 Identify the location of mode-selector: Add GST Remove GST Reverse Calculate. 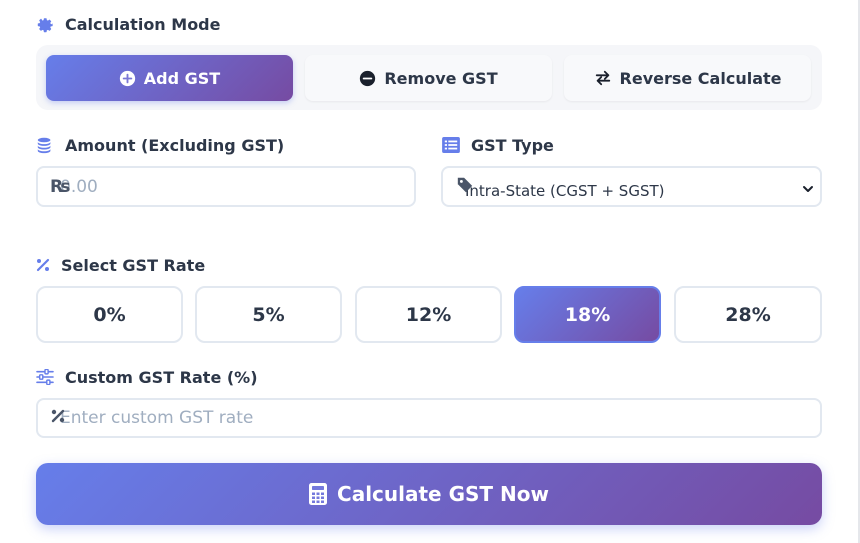
(429, 77).